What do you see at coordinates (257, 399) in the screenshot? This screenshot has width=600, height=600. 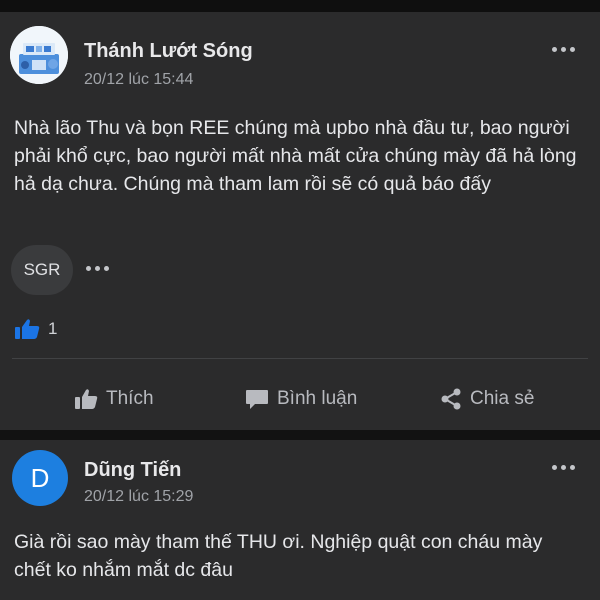 I see `comment-icon` at bounding box center [257, 399].